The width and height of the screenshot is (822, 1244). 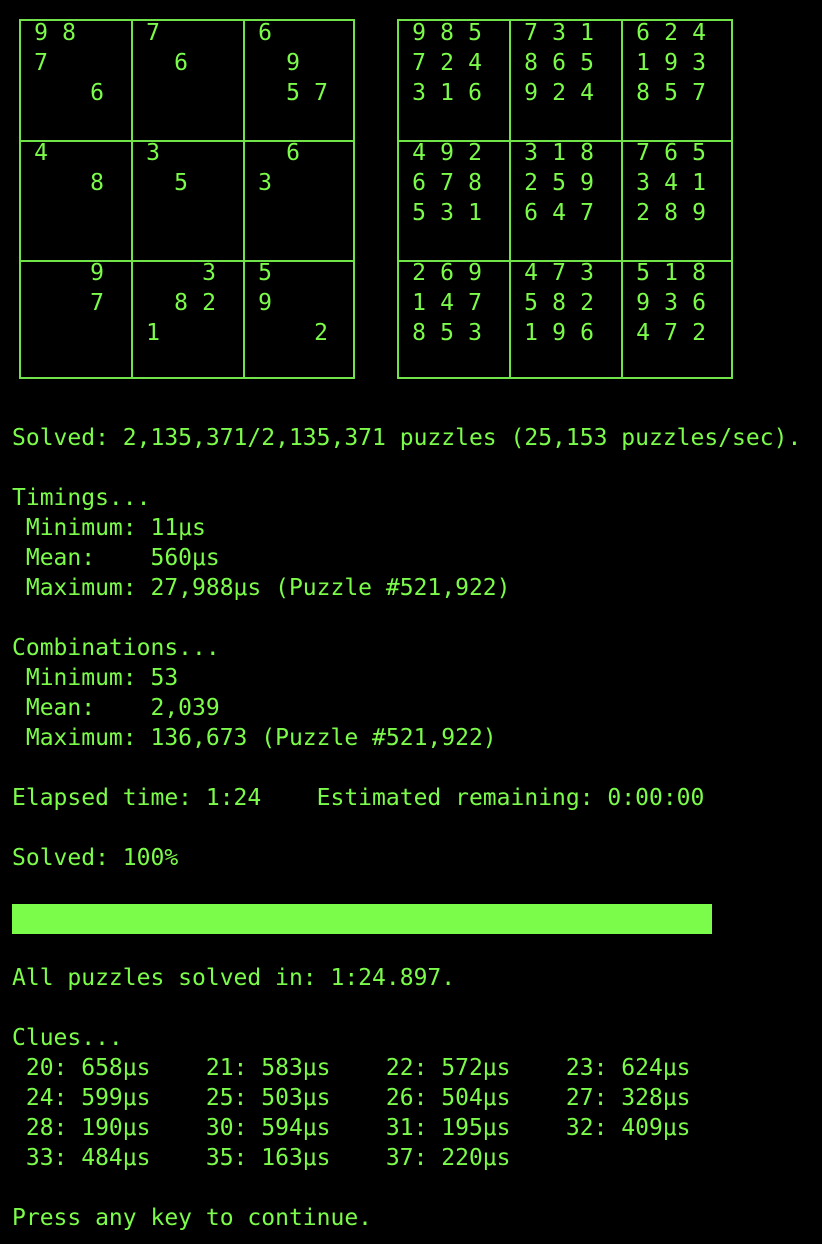 What do you see at coordinates (109, 528) in the screenshot?
I see `timings-minimum: Minimum: 11μs` at bounding box center [109, 528].